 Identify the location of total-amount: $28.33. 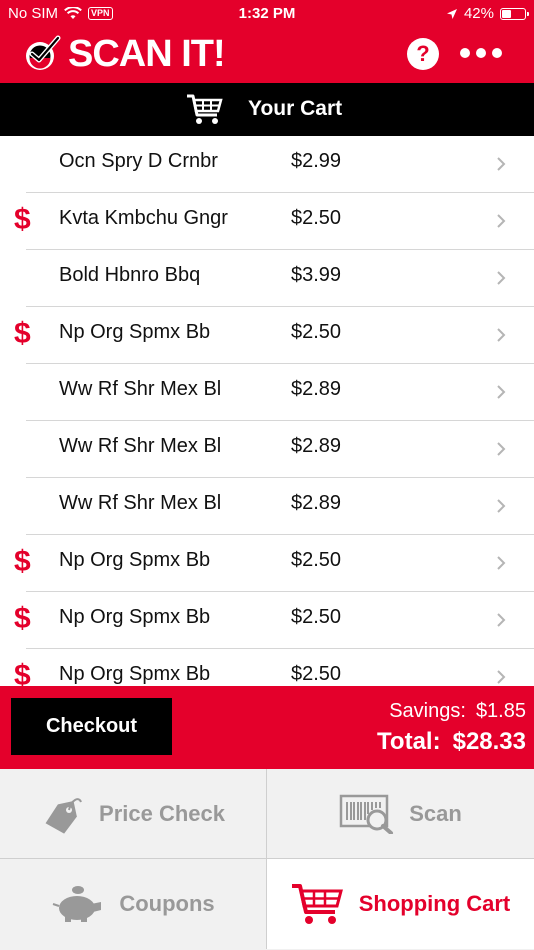
(489, 741).